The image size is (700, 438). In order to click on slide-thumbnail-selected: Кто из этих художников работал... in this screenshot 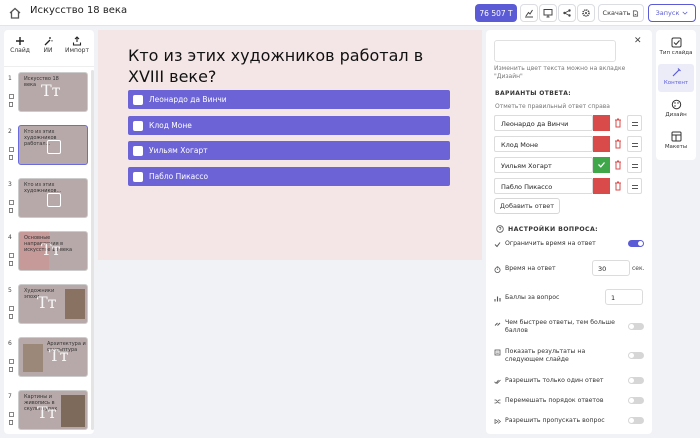, I will do `click(53, 145)`.